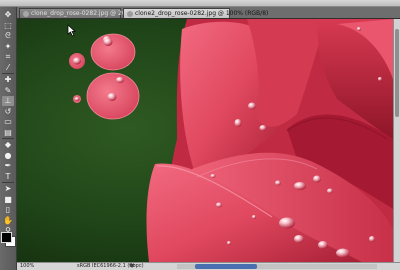 The width and height of the screenshot is (400, 270). What do you see at coordinates (8, 145) in the screenshot?
I see `blur-tool-icon: ◆` at bounding box center [8, 145].